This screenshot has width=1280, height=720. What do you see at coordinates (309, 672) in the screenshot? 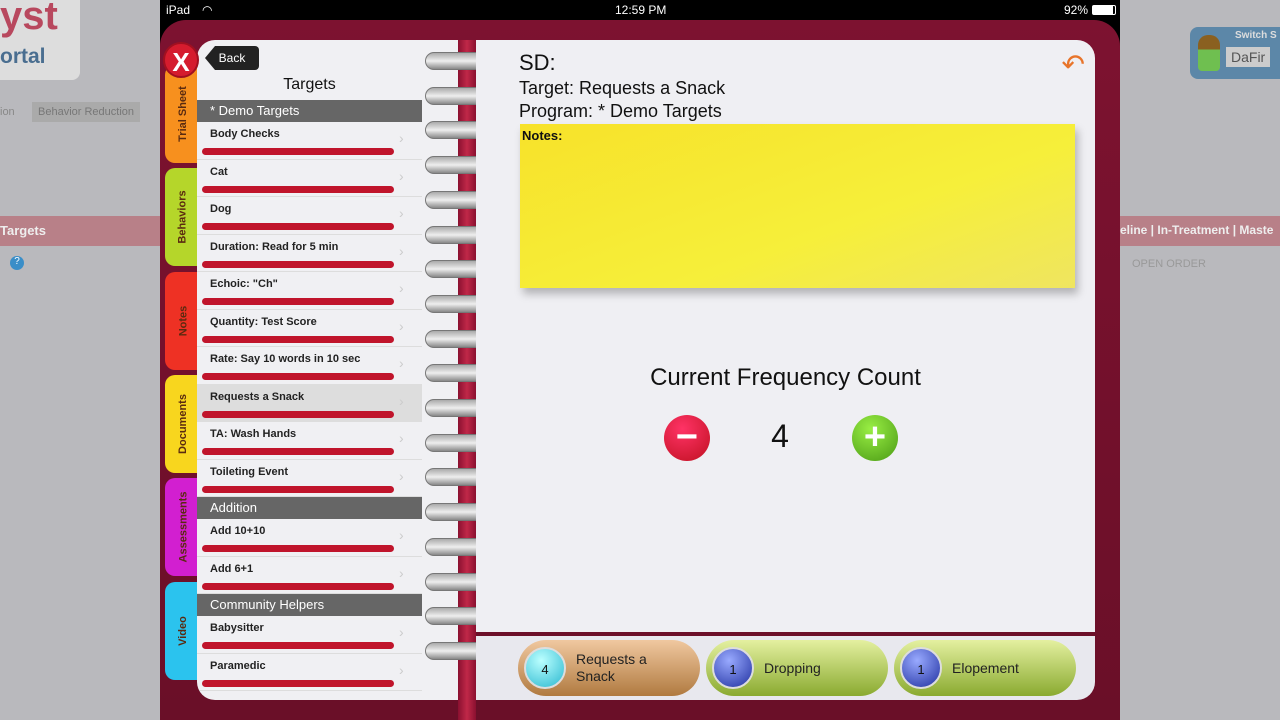
I see `target-row: Paramedic ›` at bounding box center [309, 672].